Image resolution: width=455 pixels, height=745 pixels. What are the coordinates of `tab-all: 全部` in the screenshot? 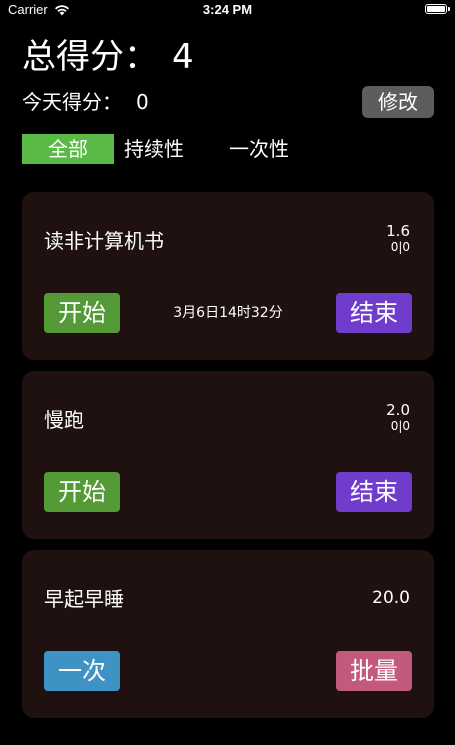 It's located at (68, 149).